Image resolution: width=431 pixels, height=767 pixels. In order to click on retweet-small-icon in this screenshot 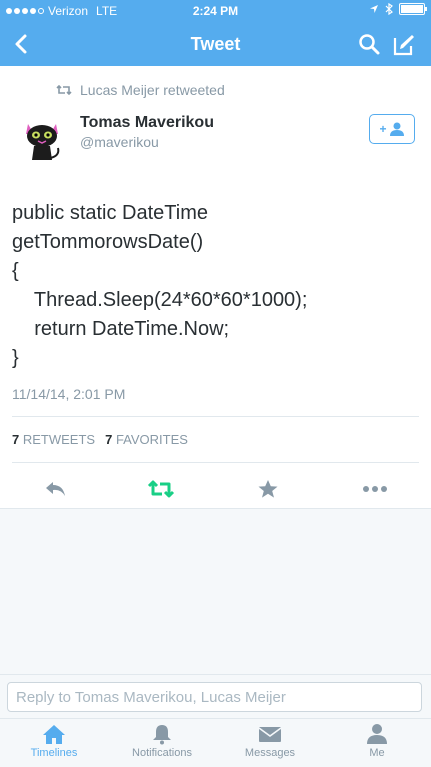, I will do `click(64, 90)`.